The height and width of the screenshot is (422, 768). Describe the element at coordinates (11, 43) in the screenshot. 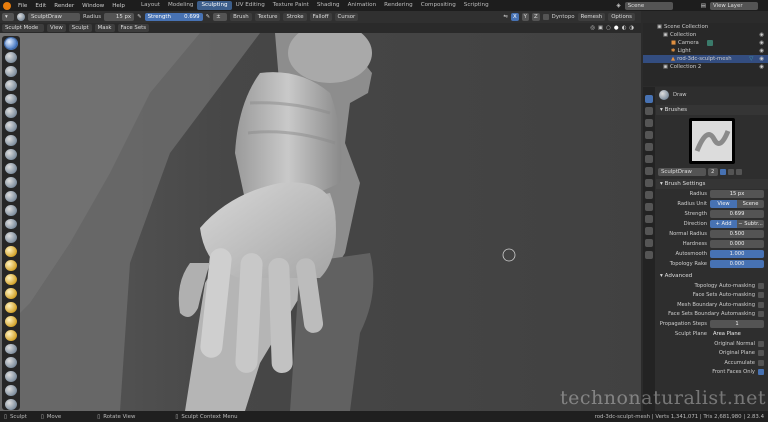

I see `draw-brush-icon` at that location.